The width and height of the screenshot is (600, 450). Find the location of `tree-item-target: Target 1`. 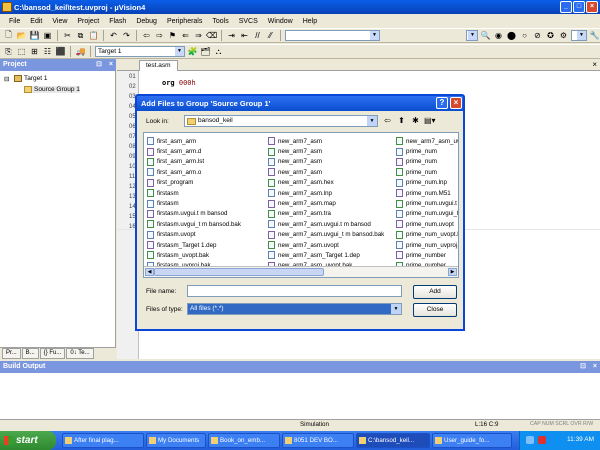

tree-item-target: Target 1 is located at coordinates (31, 78).